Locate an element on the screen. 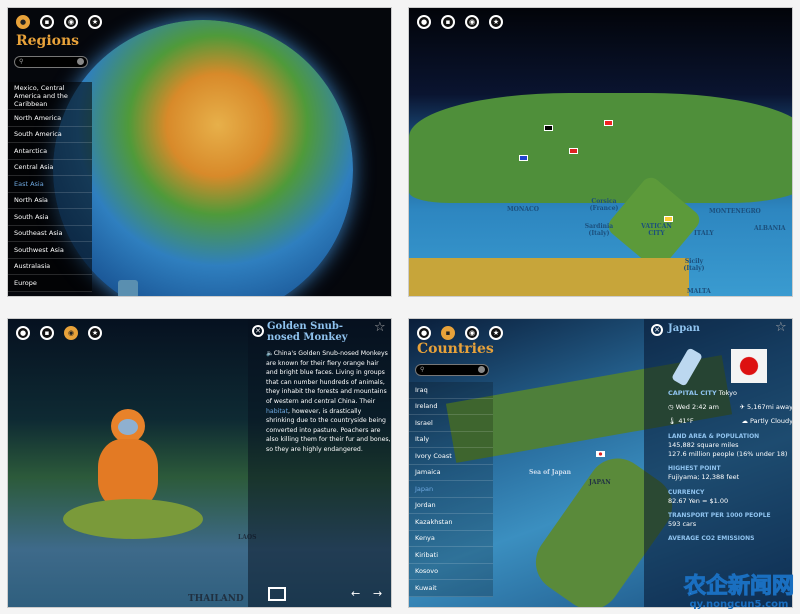 The image size is (800, 614). next-button: → is located at coordinates (377, 593).